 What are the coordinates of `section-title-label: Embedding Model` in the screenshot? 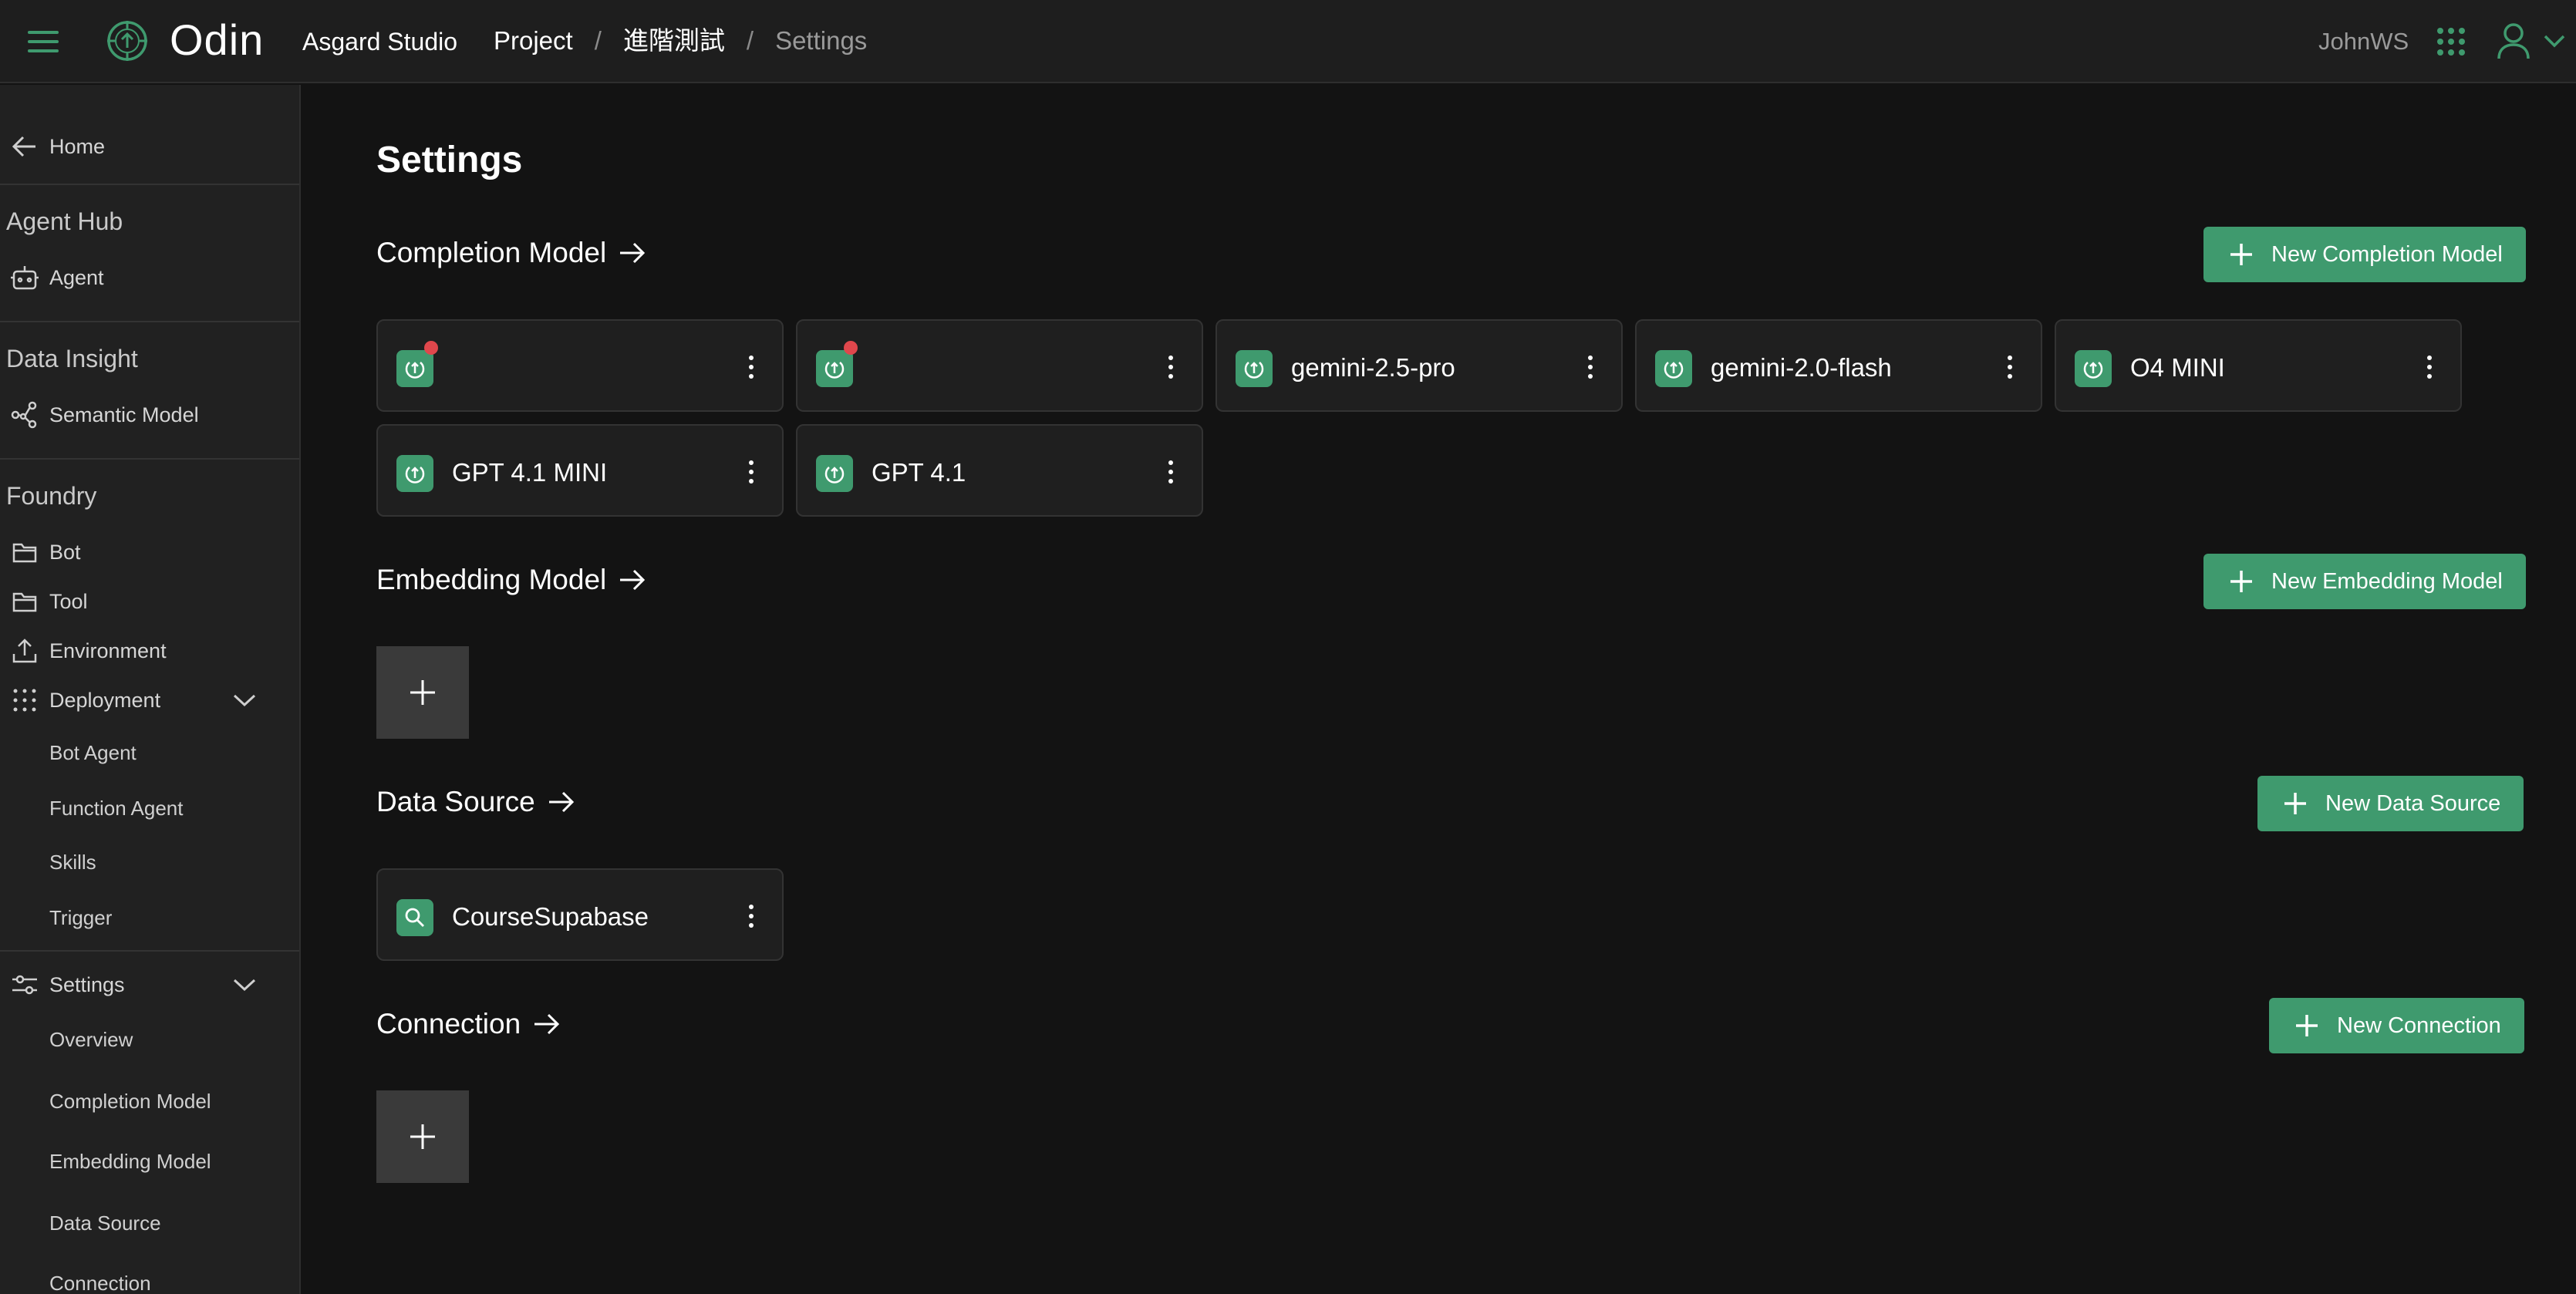 It's located at (491, 579).